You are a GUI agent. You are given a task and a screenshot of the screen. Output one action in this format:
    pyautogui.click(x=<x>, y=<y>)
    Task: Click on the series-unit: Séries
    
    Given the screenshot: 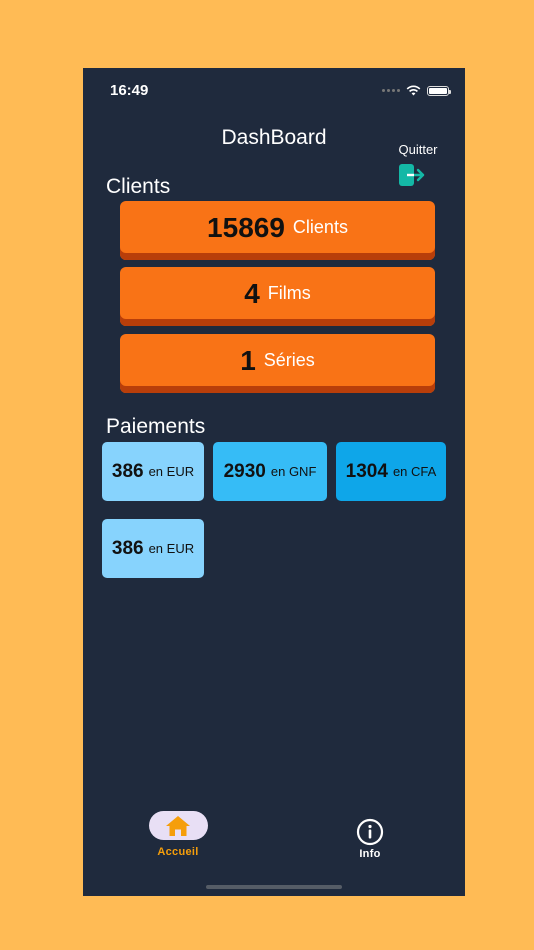 What is the action you would take?
    pyautogui.click(x=289, y=360)
    